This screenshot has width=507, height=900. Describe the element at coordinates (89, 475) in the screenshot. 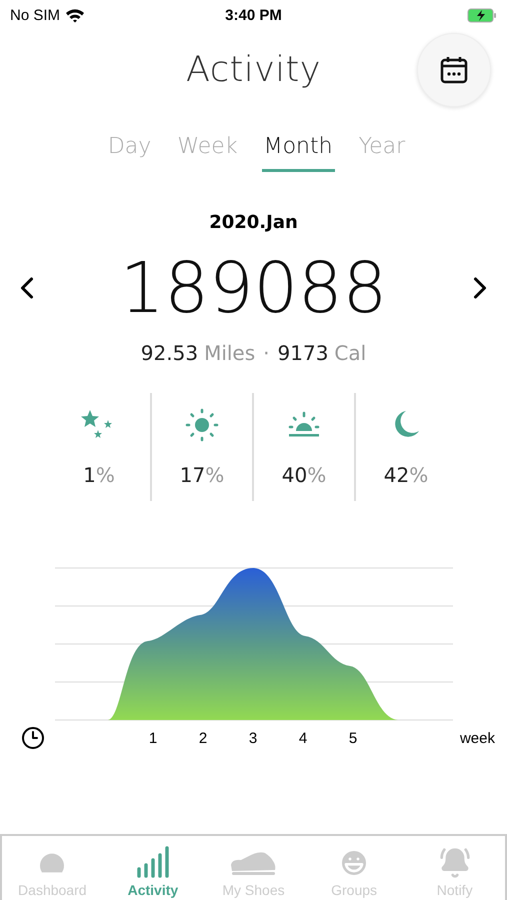

I see `stat-percentage: 1` at that location.